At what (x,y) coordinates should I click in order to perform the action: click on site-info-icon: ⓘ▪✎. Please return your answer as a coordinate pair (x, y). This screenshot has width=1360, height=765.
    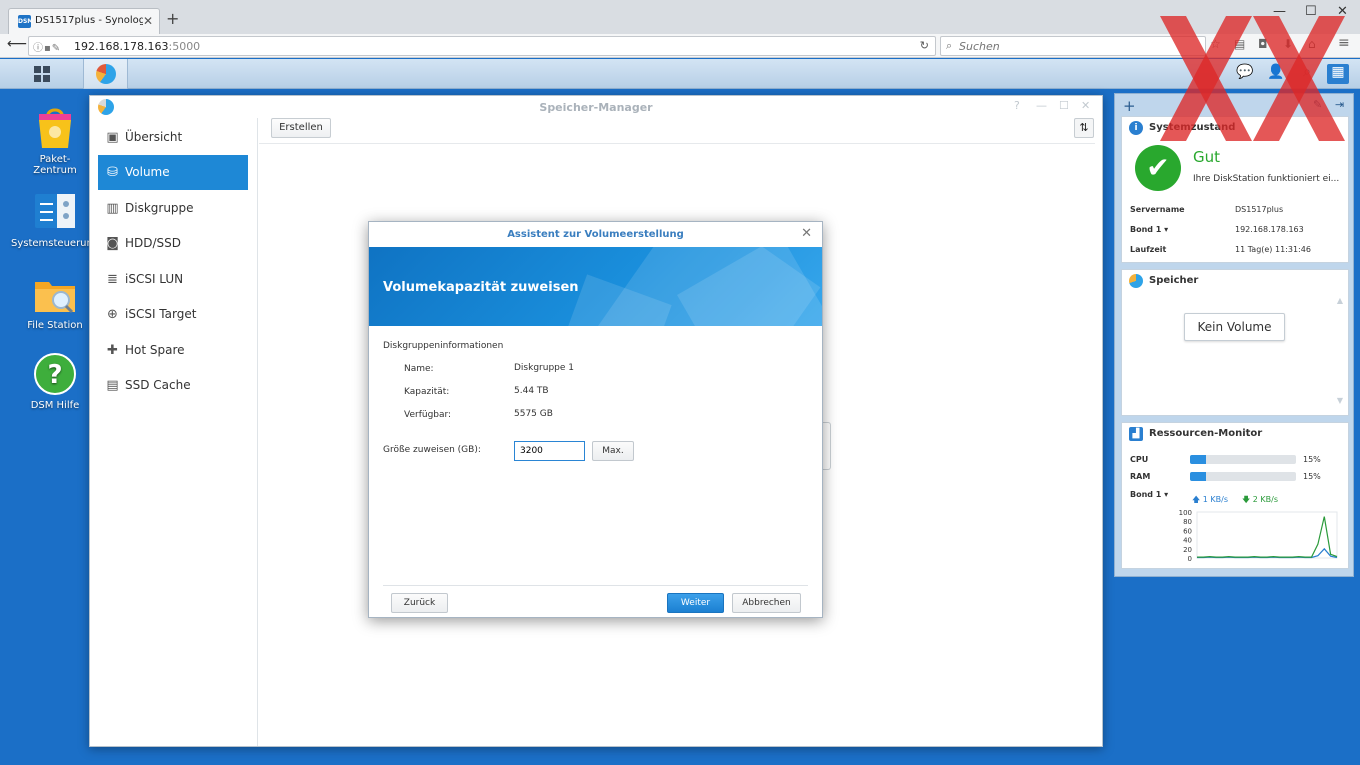
    Looking at the image, I should click on (47, 46).